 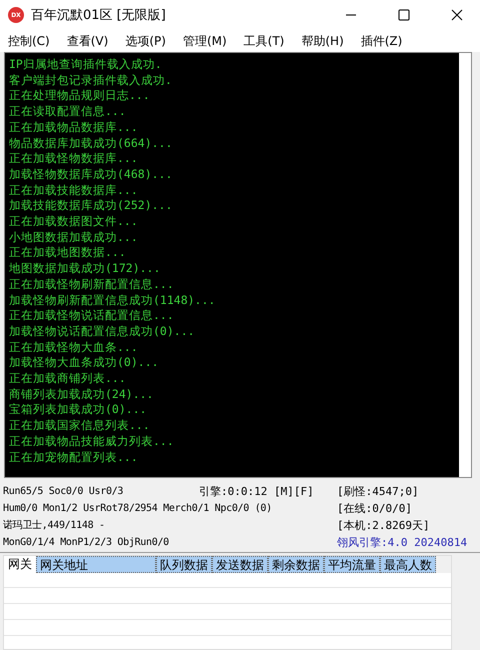 What do you see at coordinates (352, 564) in the screenshot?
I see `column-header: 平均流量` at bounding box center [352, 564].